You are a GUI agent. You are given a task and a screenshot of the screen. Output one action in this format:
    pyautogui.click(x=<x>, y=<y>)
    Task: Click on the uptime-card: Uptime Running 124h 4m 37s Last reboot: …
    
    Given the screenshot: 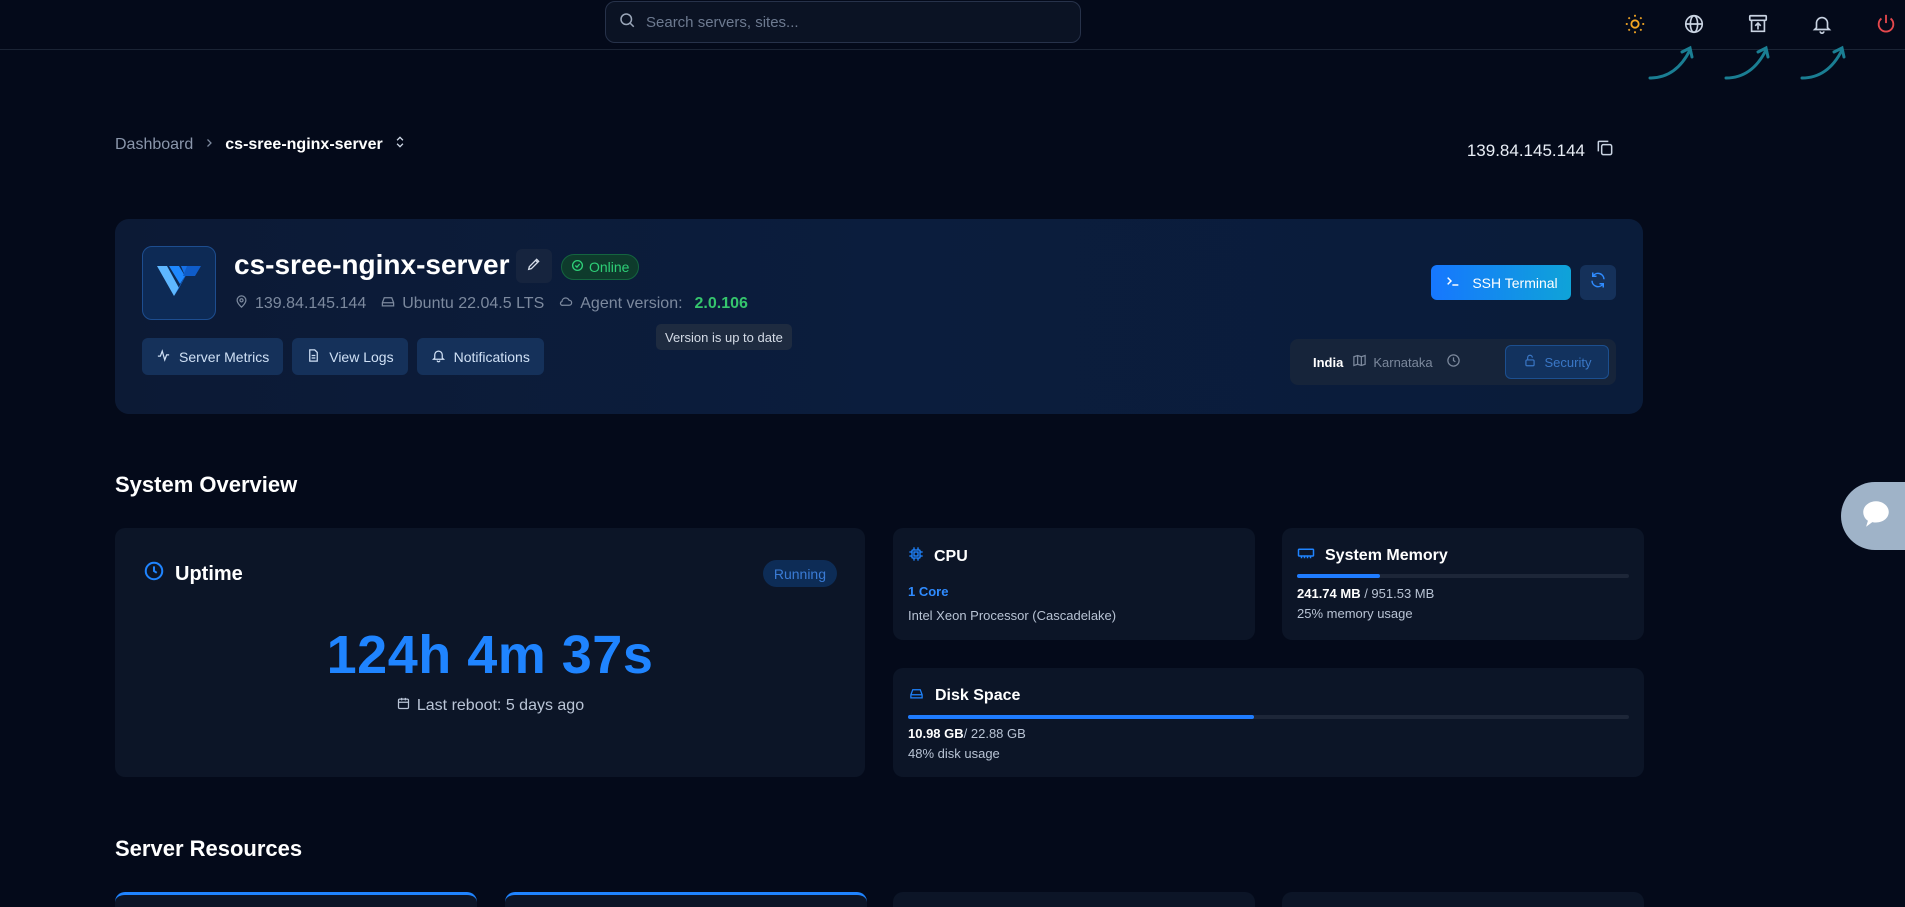 What is the action you would take?
    pyautogui.click(x=490, y=652)
    